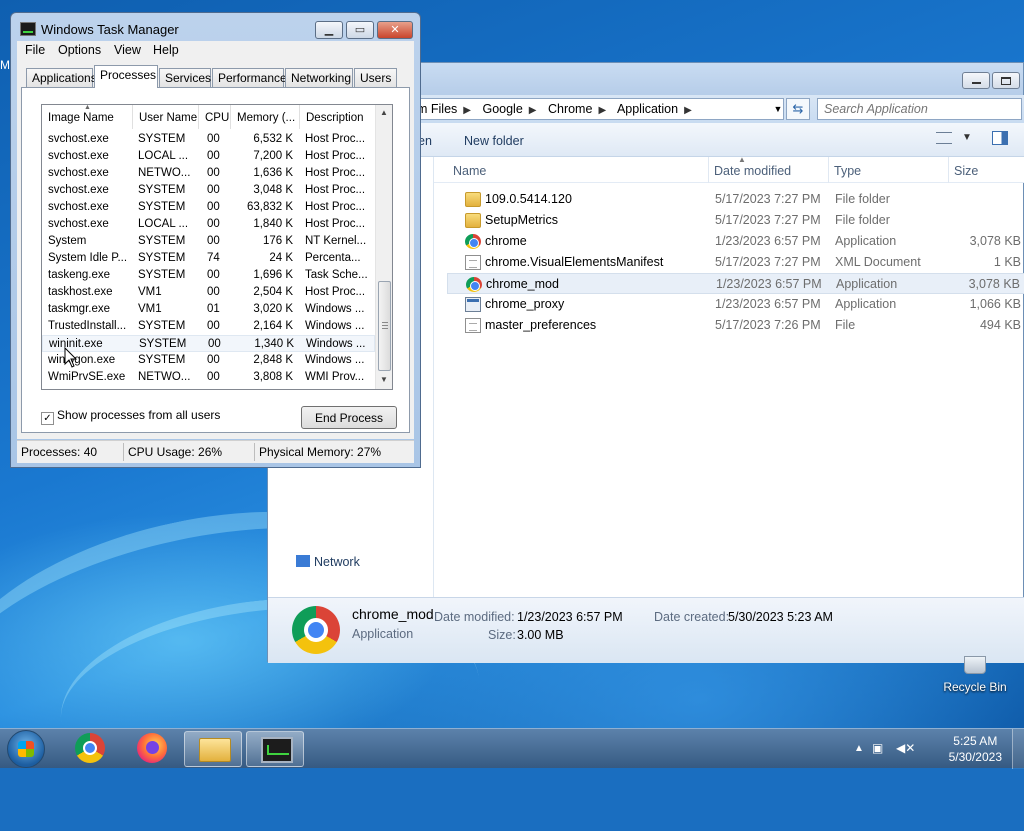 Image resolution: width=1024 pixels, height=831 pixels. I want to click on file-date: 1/23/2023 6:57 PM, so click(769, 284).